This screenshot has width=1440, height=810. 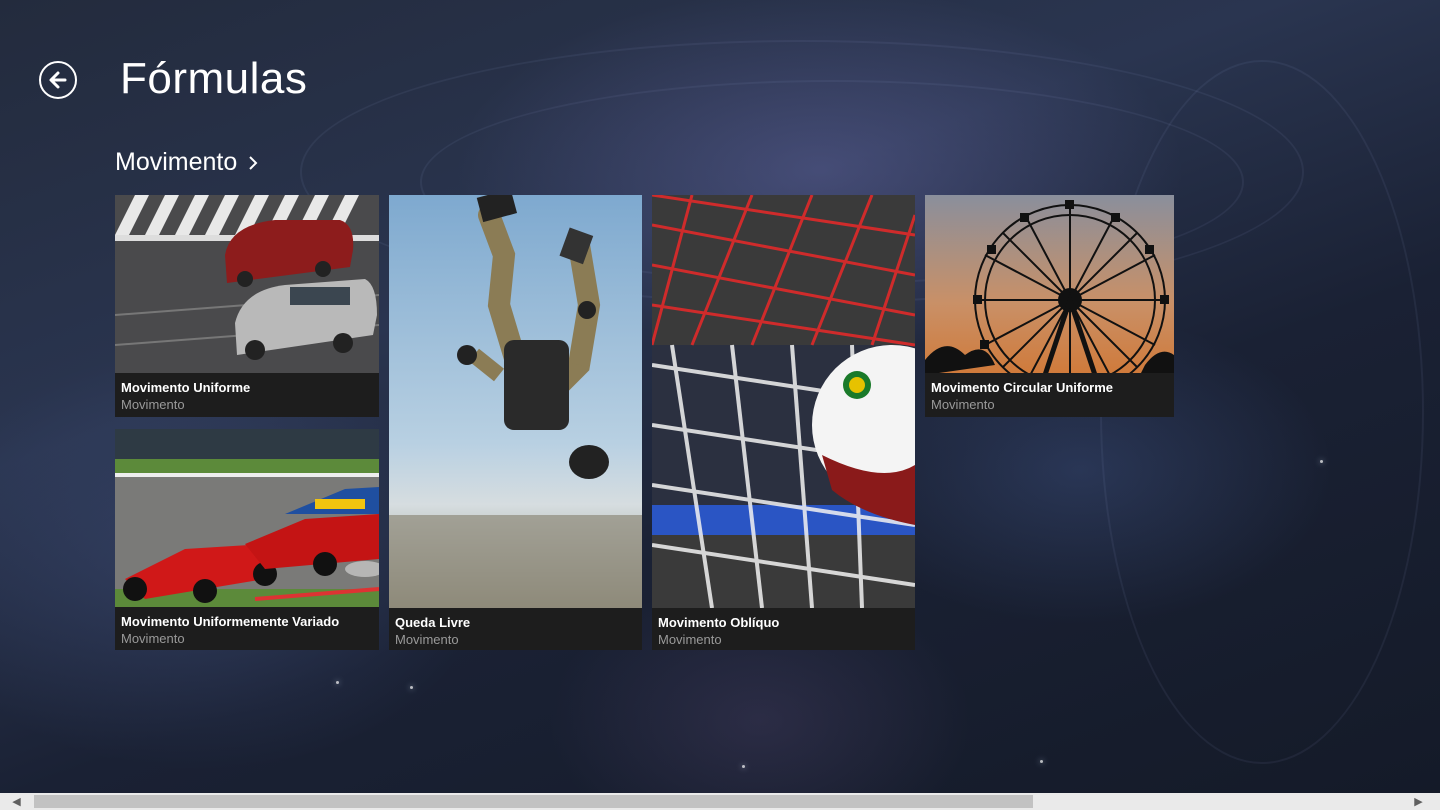 I want to click on cars-on-road-image, so click(x=247, y=285).